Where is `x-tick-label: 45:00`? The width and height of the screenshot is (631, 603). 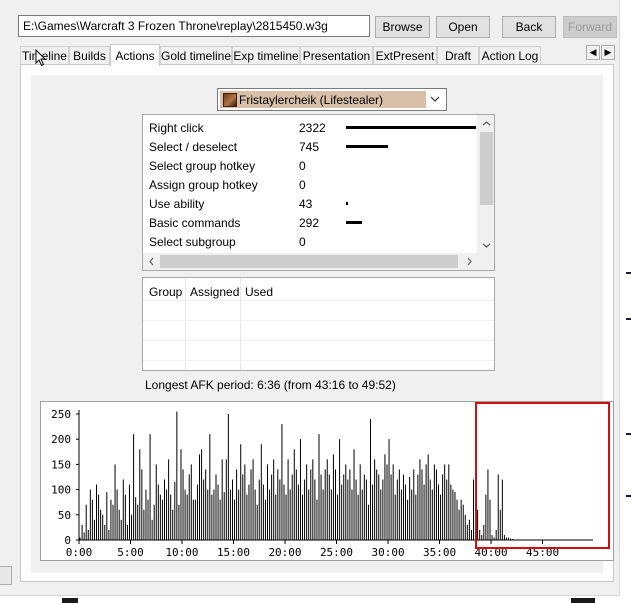 x-tick-label: 45:00 is located at coordinates (542, 552).